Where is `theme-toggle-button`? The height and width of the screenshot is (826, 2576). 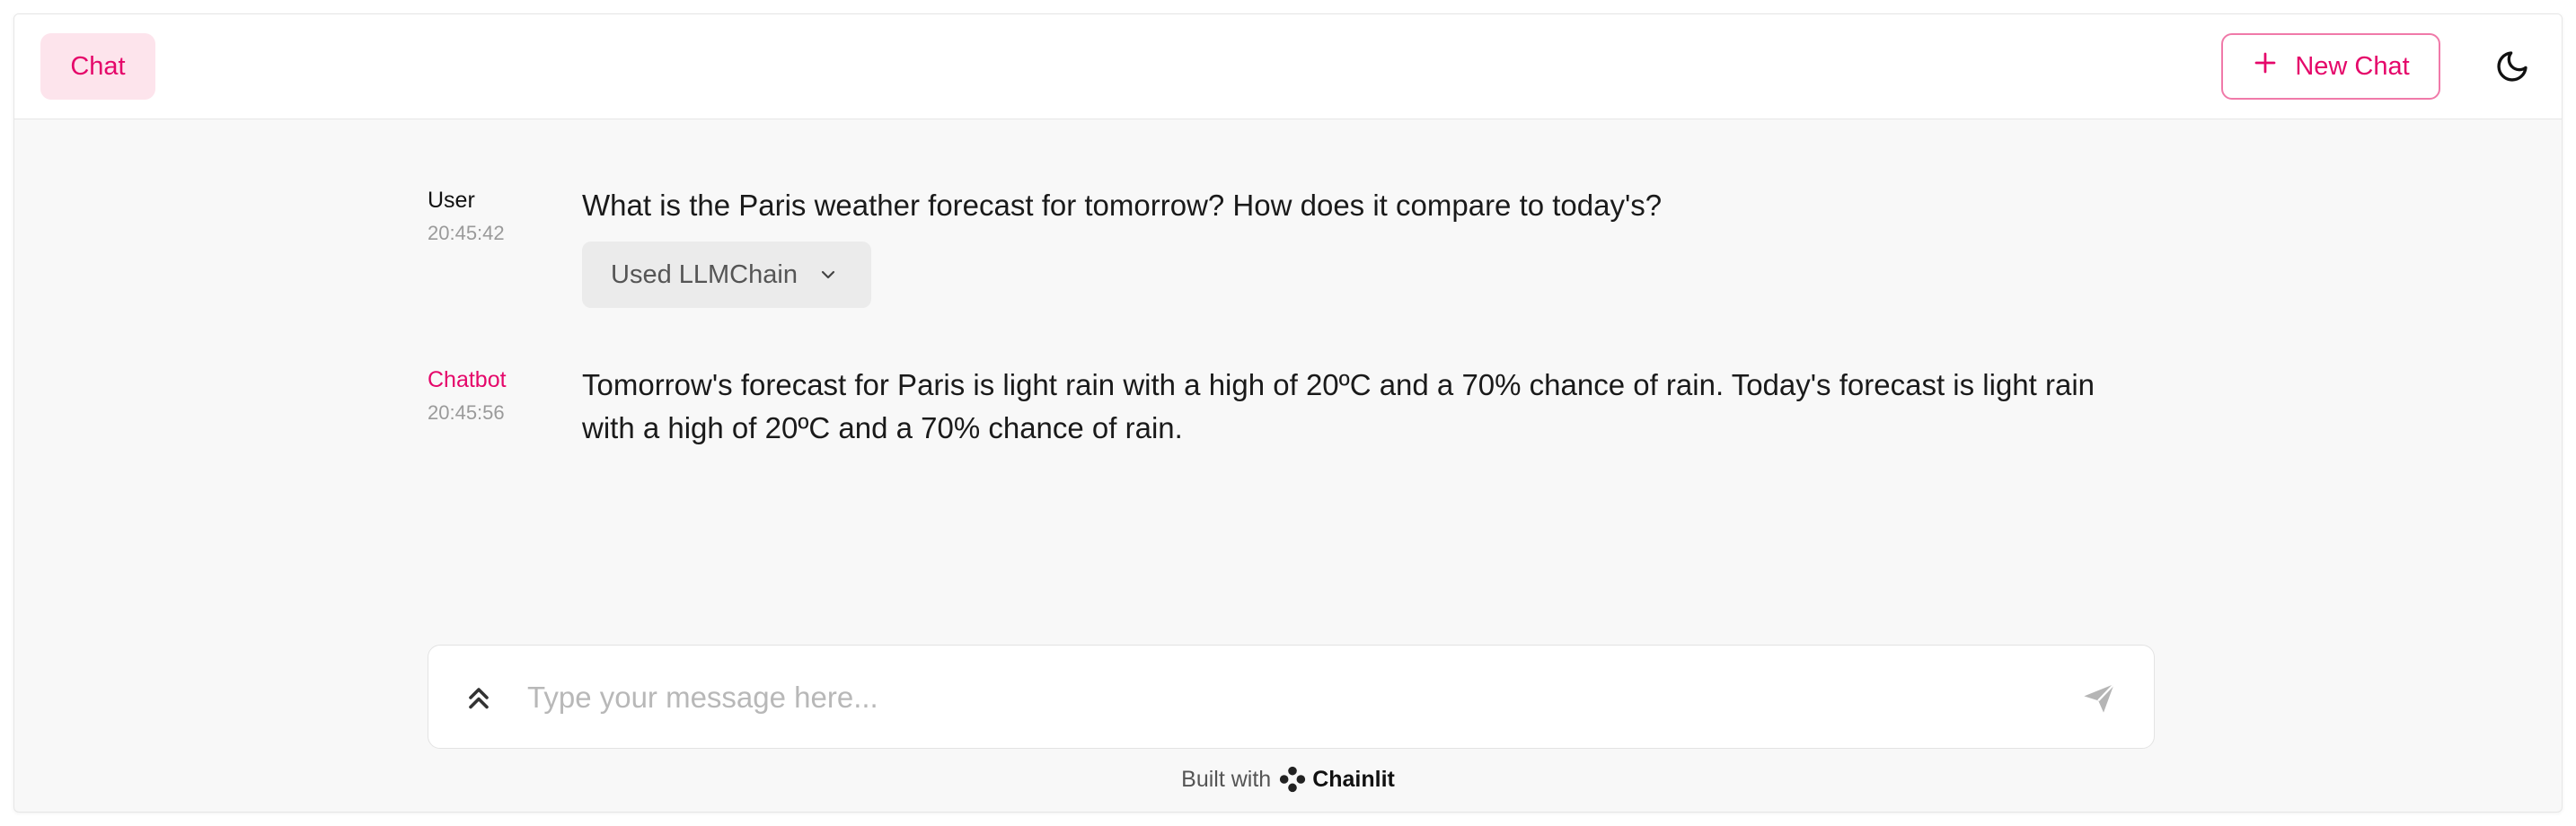 theme-toggle-button is located at coordinates (2512, 66).